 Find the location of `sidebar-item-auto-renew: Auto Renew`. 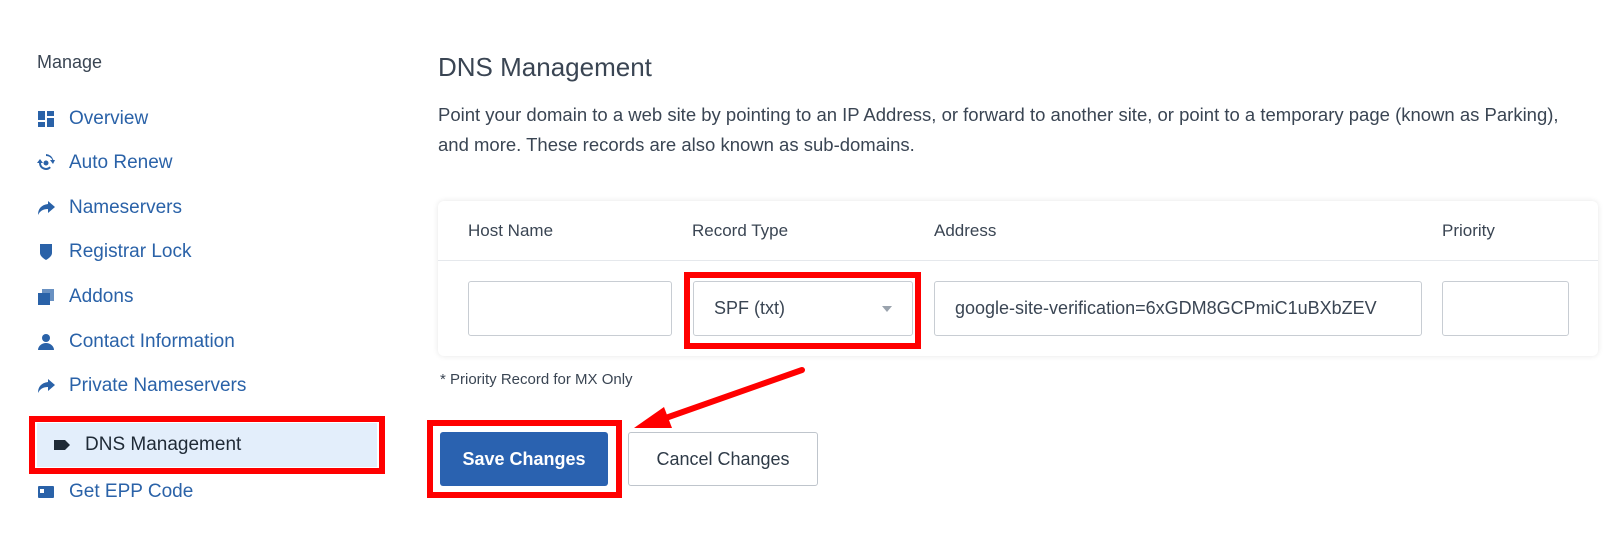

sidebar-item-auto-renew: Auto Renew is located at coordinates (207, 163).